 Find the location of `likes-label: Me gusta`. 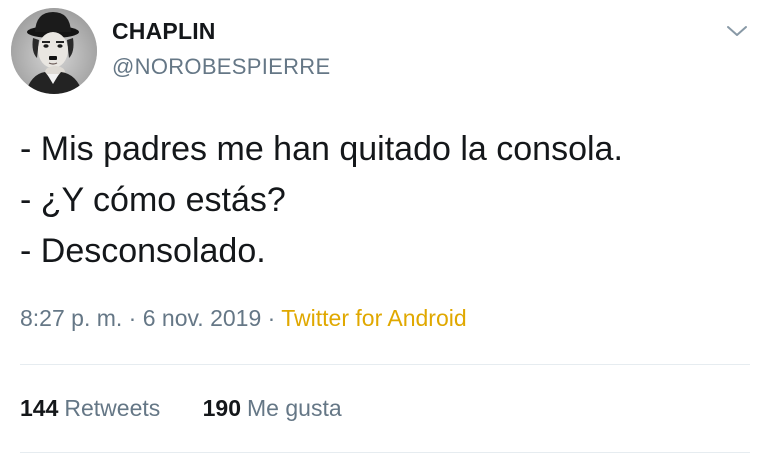

likes-label: Me gusta is located at coordinates (294, 408).